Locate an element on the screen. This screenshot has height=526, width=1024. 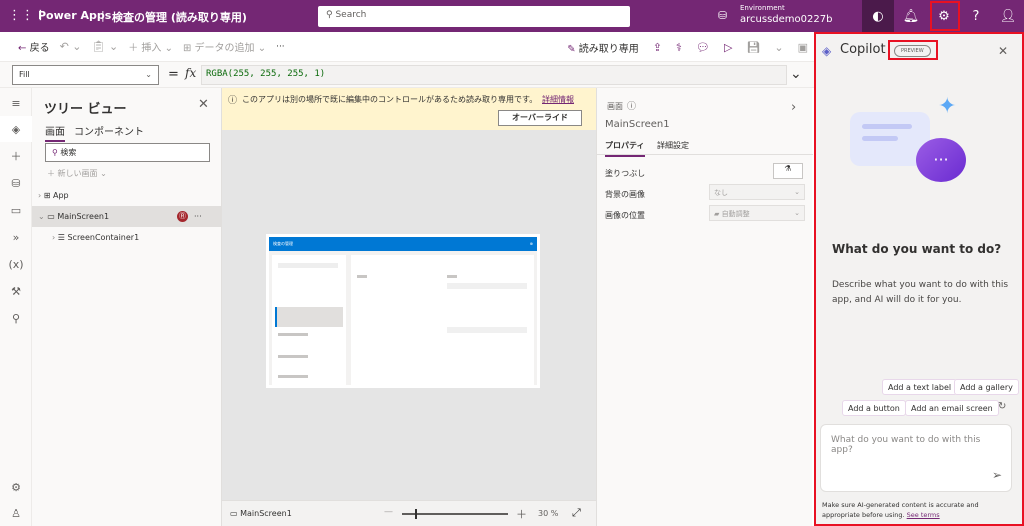
screen-icon: ▭ is located at coordinates (52, 216).